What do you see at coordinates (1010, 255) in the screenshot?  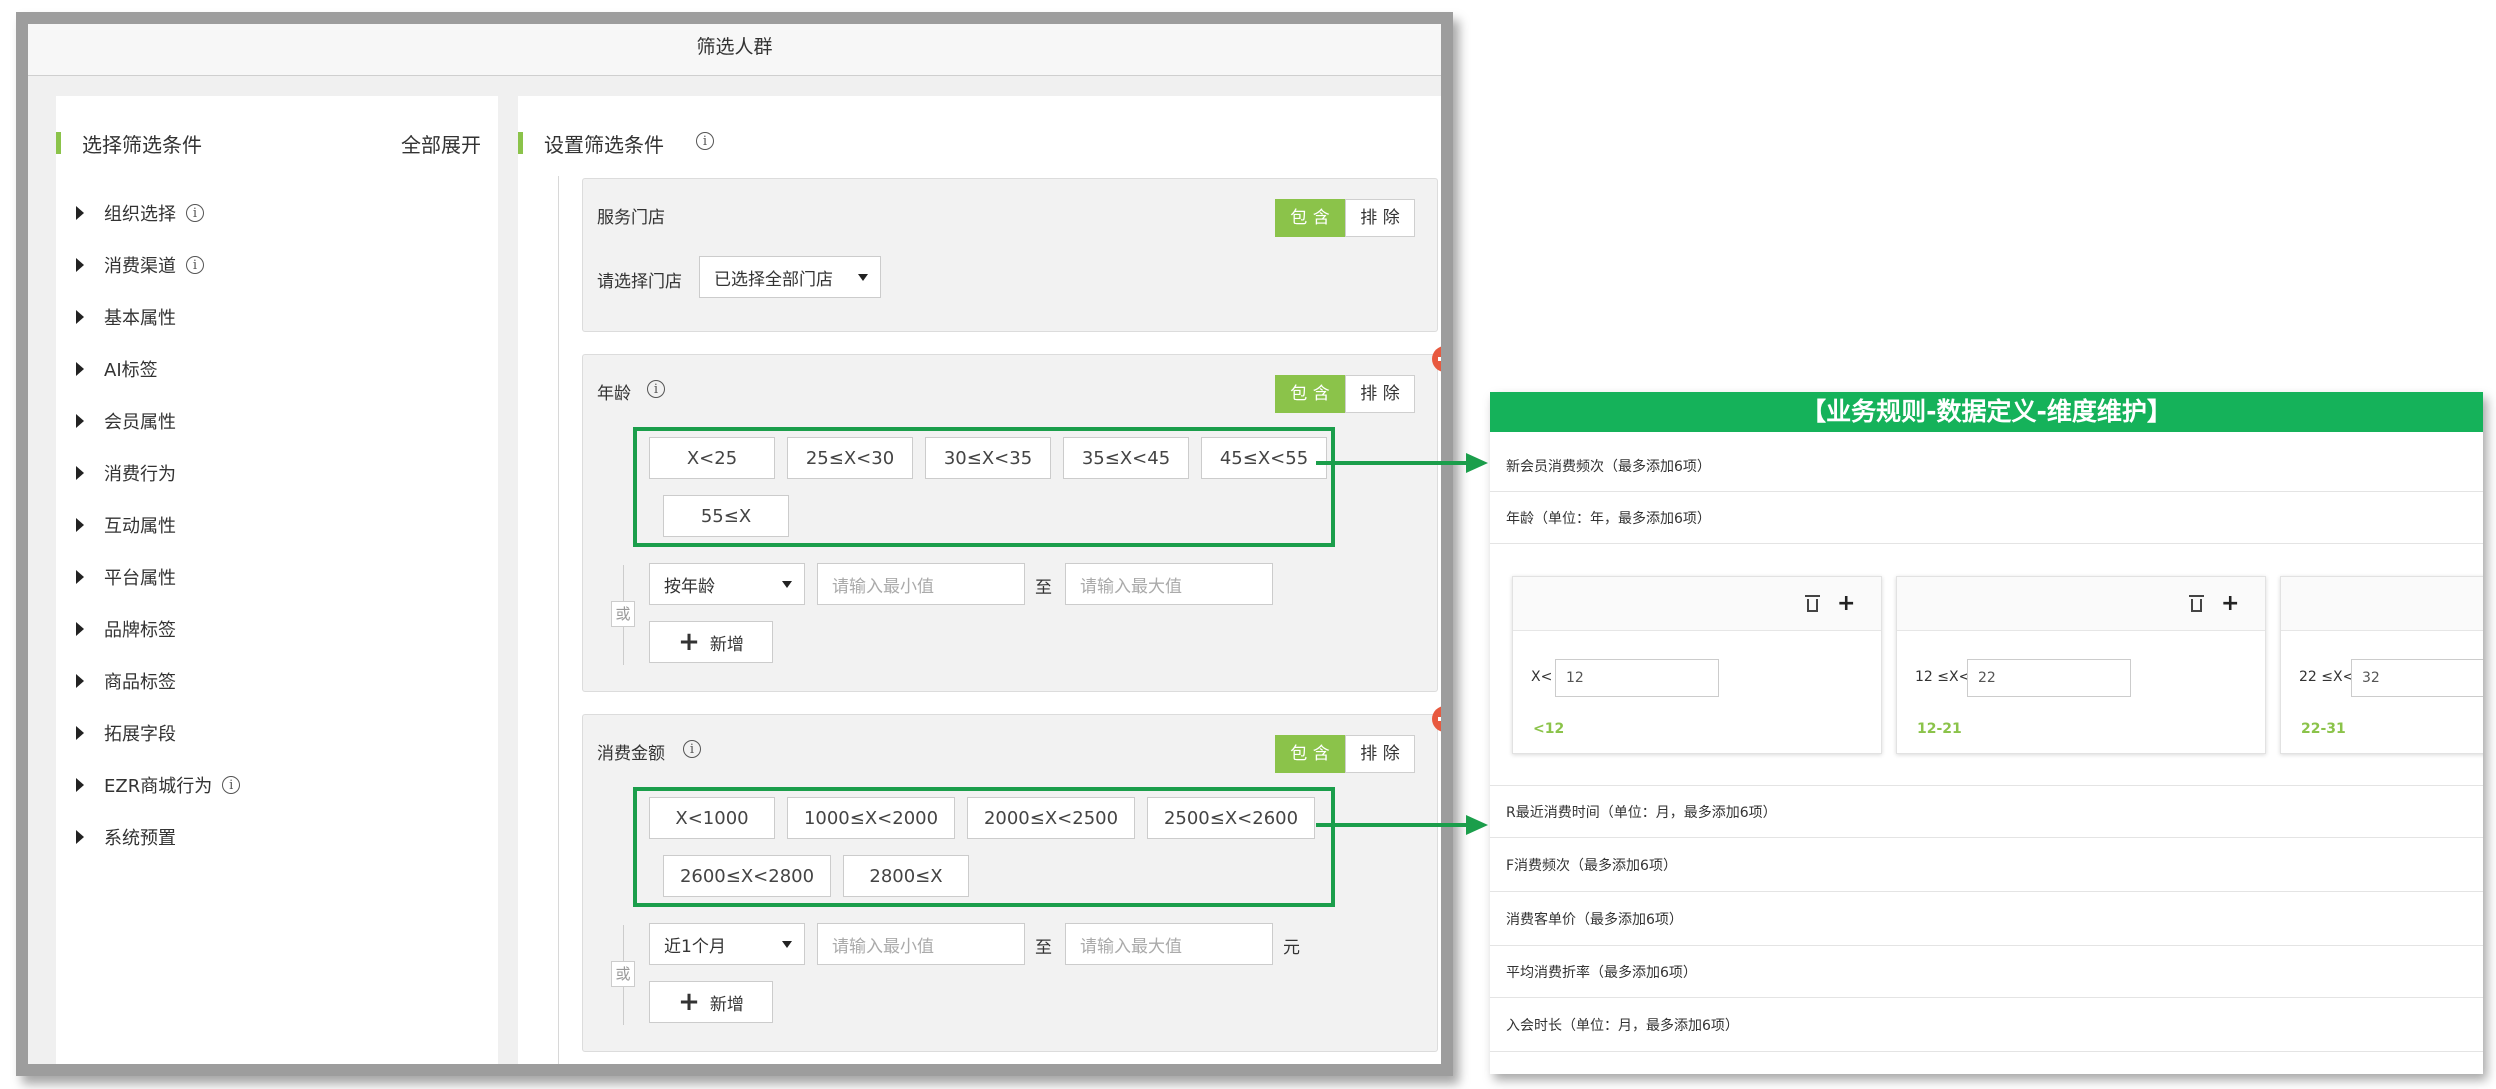 I see `store-condition-card: 服务门店 包 含 排 除 请选择门店 已选择全部门店` at bounding box center [1010, 255].